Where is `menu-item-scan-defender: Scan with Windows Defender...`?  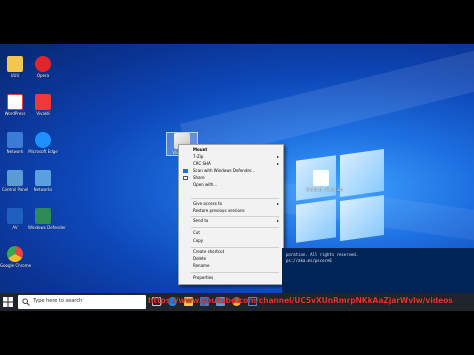
menu-item-scan-defender: Scan with Windows Defender... is located at coordinates (231, 171).